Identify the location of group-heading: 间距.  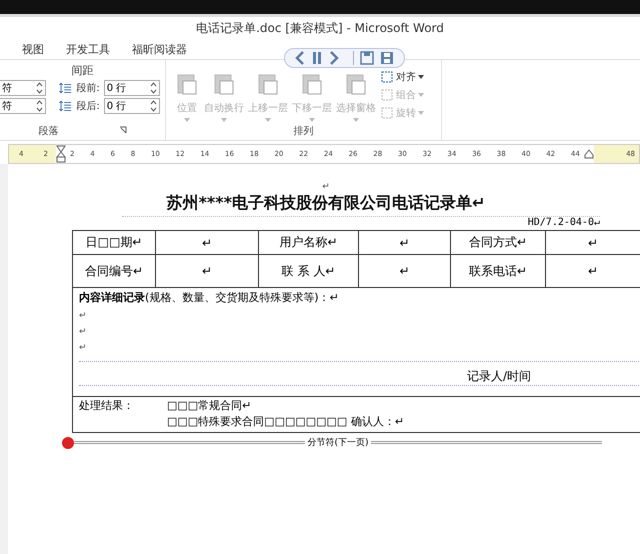
(82, 70).